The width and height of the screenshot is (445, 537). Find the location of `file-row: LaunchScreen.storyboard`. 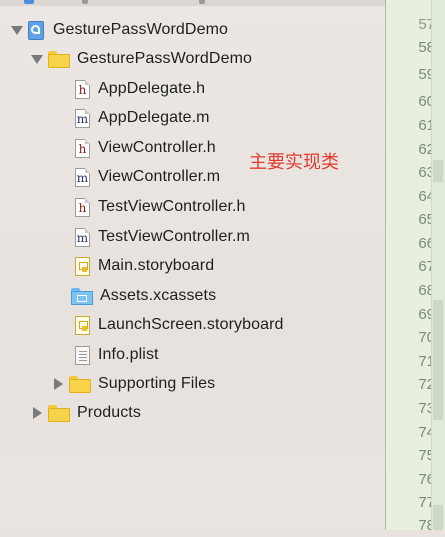

file-row: LaunchScreen.storyboard is located at coordinates (179, 325).